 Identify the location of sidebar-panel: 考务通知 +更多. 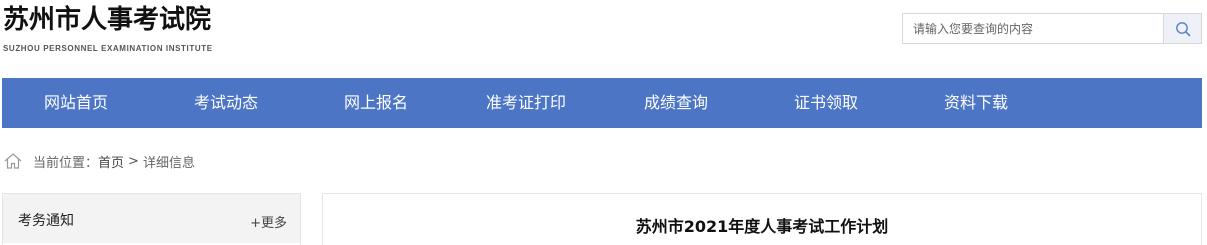
(151, 219).